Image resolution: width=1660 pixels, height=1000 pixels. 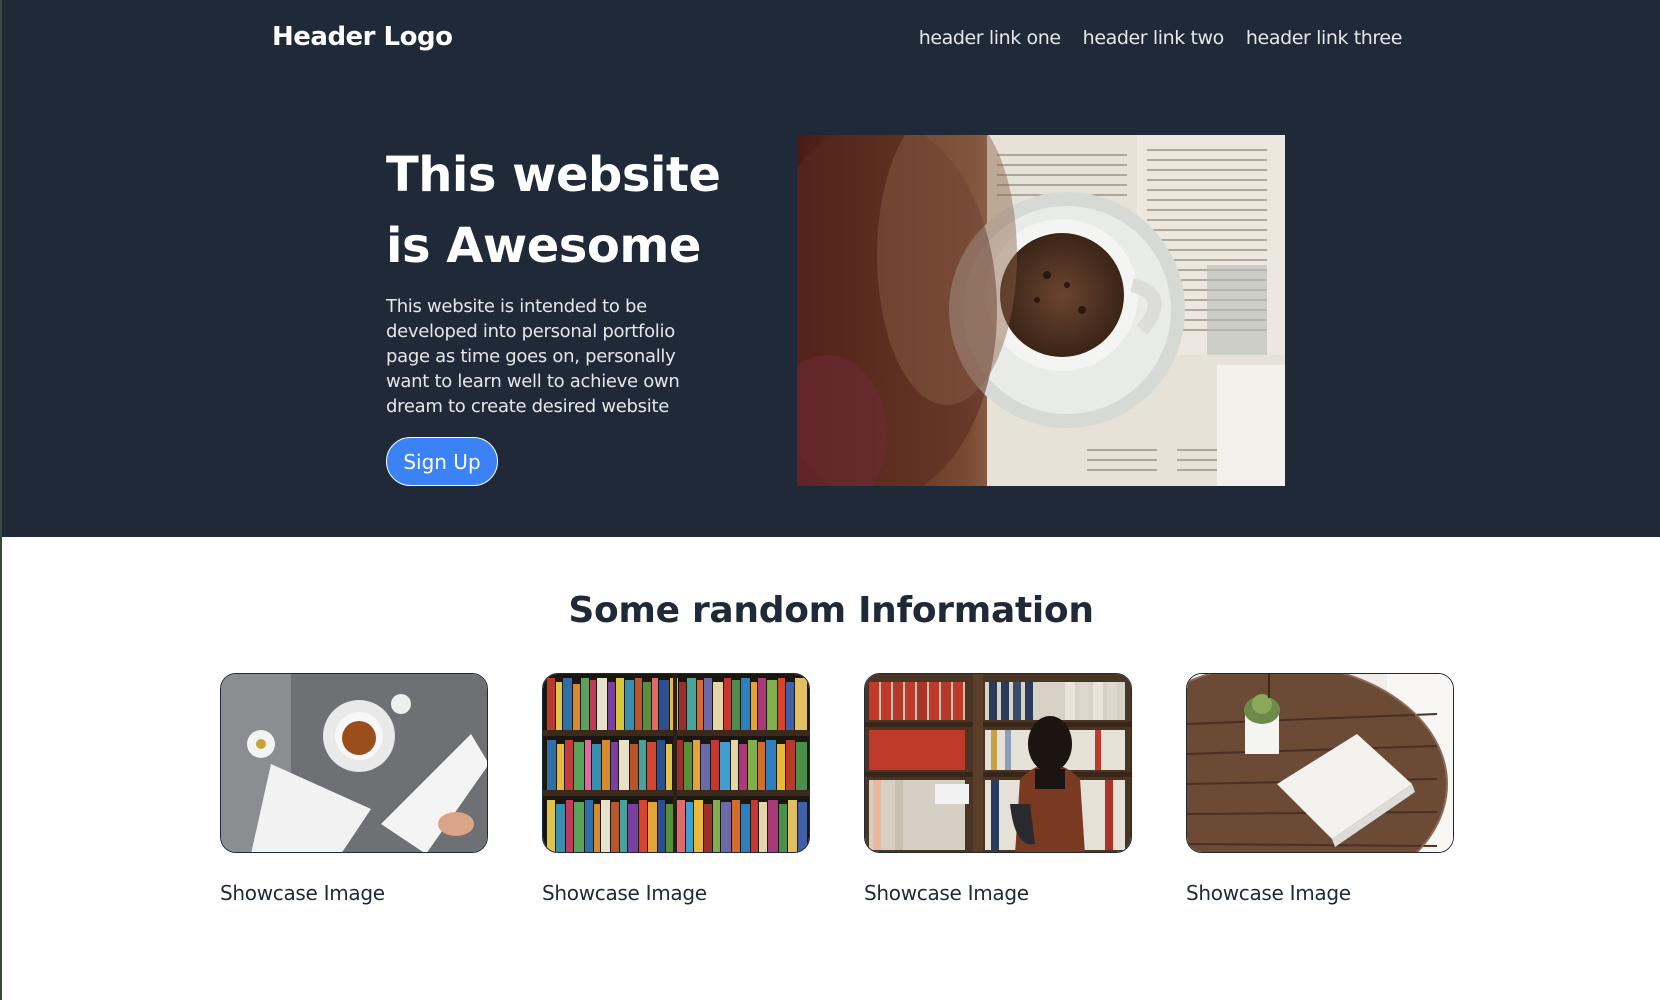 What do you see at coordinates (831, 610) in the screenshot?
I see `info-section-title: Some random Information` at bounding box center [831, 610].